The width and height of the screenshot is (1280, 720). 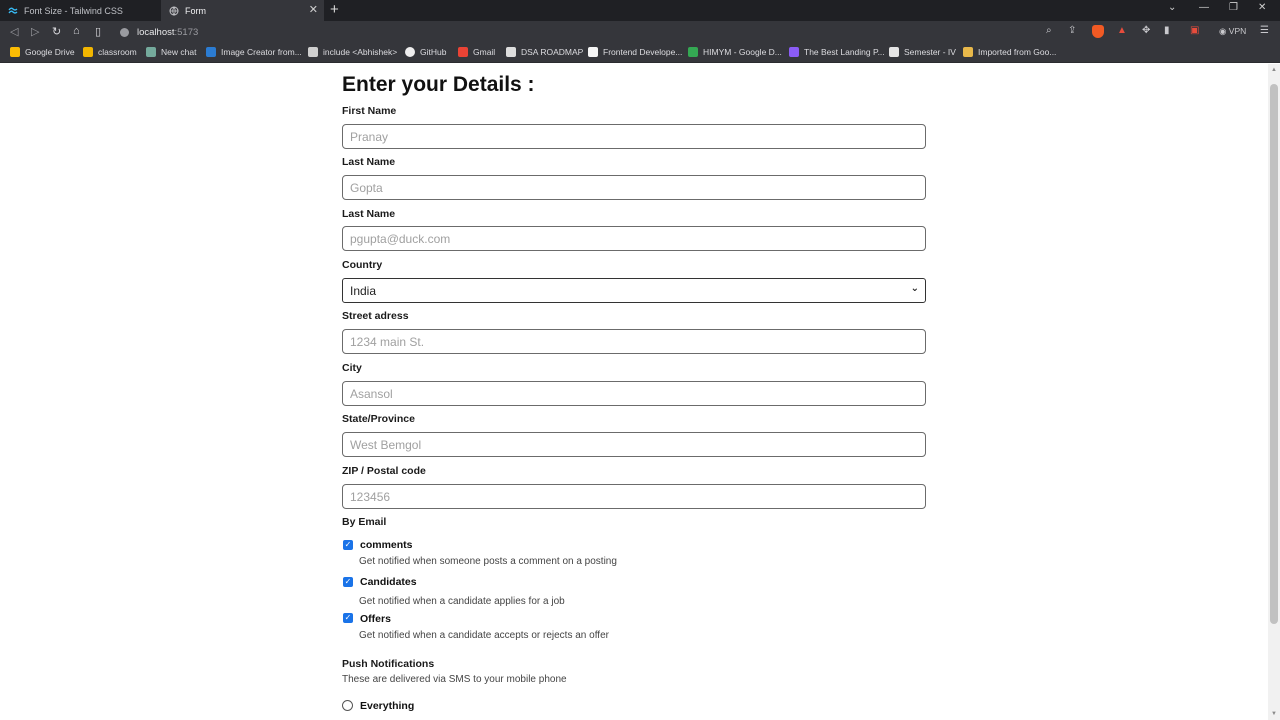 I want to click on everything-label: Everything, so click(x=387, y=706).